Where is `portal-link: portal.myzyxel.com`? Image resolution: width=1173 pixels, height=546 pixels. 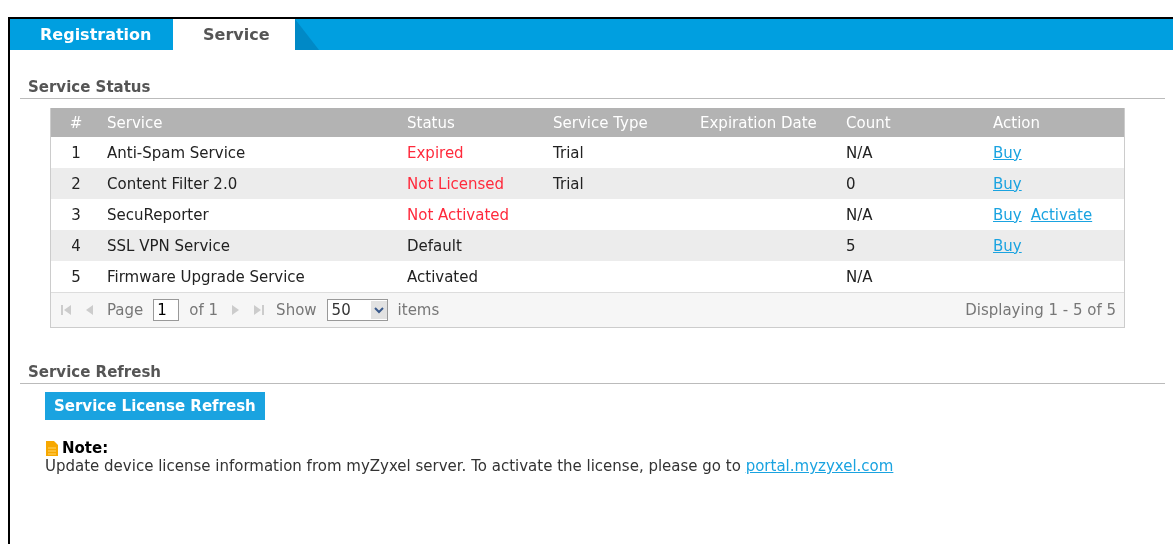
portal-link: portal.myzyxel.com is located at coordinates (819, 466).